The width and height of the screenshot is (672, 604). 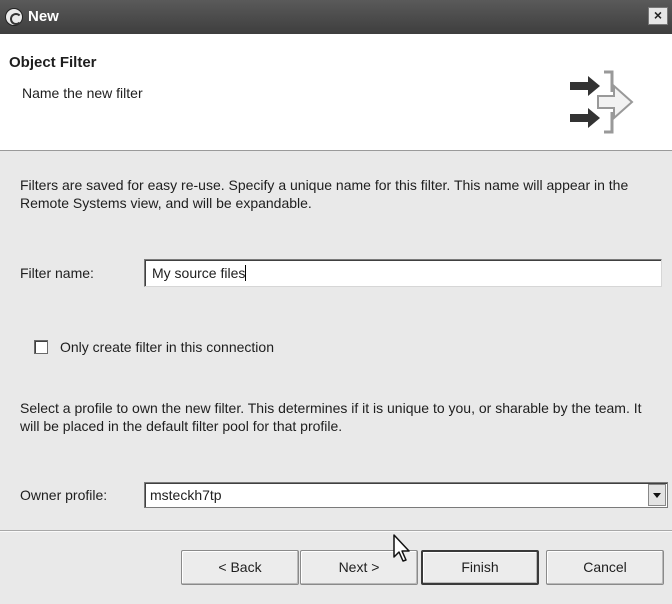 What do you see at coordinates (199, 273) in the screenshot?
I see `filter-name-value: My source files` at bounding box center [199, 273].